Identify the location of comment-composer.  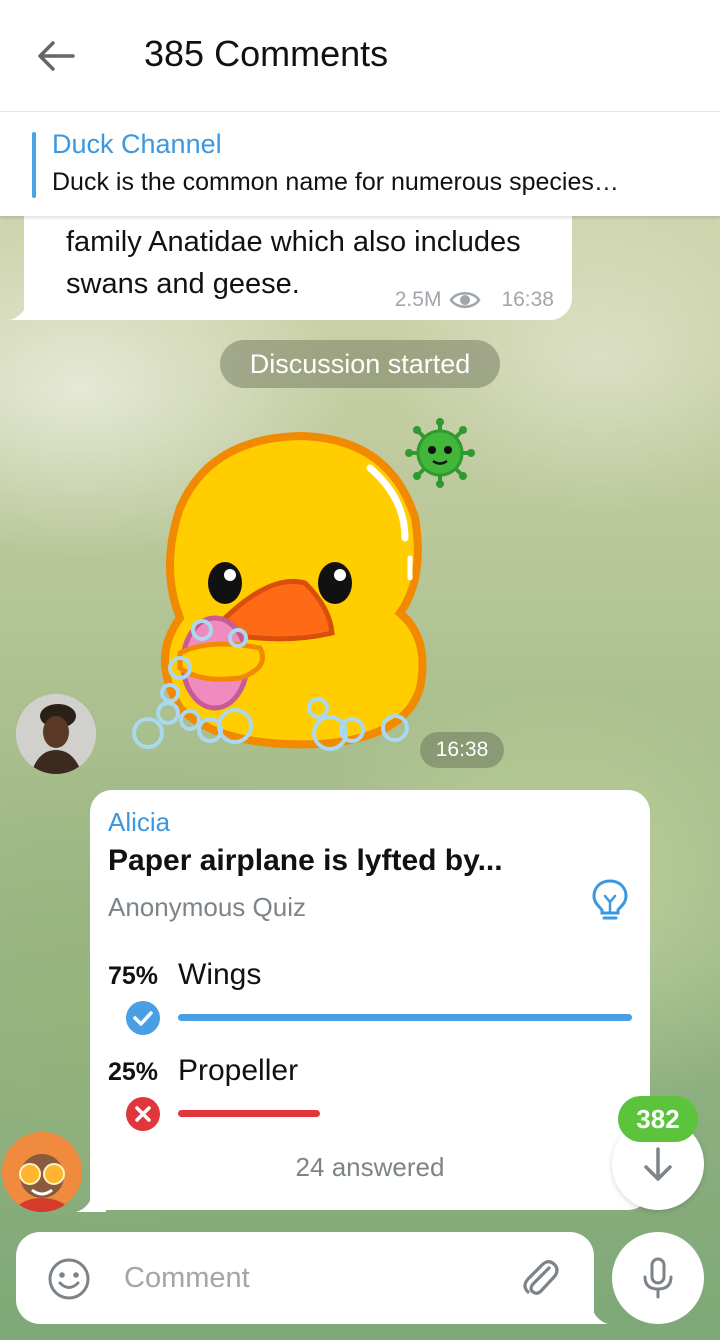
(305, 1278).